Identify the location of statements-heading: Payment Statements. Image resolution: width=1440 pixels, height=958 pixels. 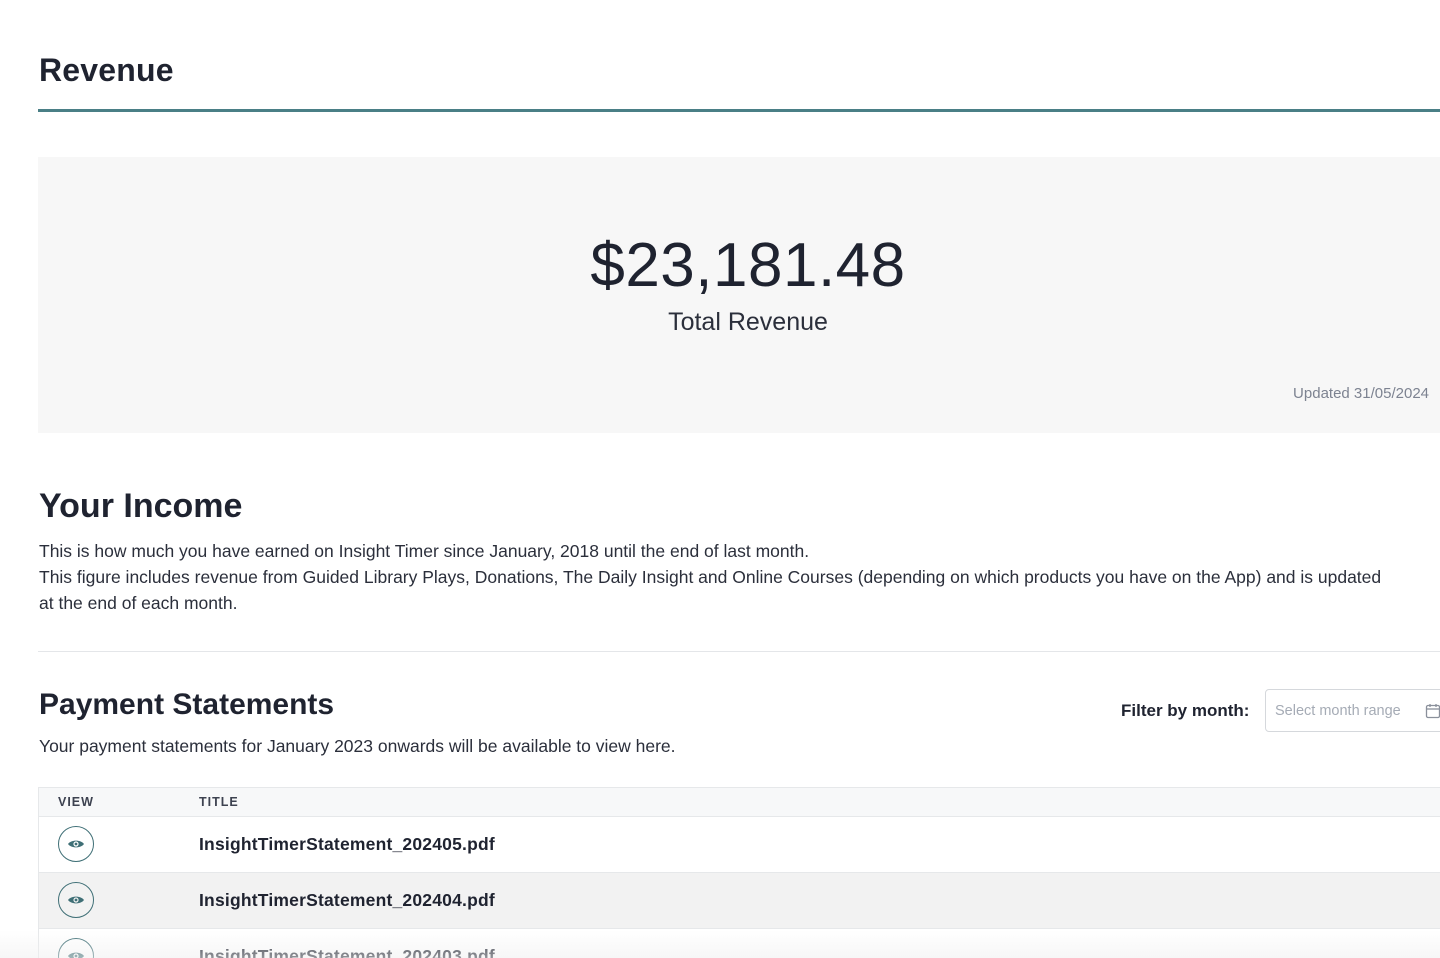
(187, 704).